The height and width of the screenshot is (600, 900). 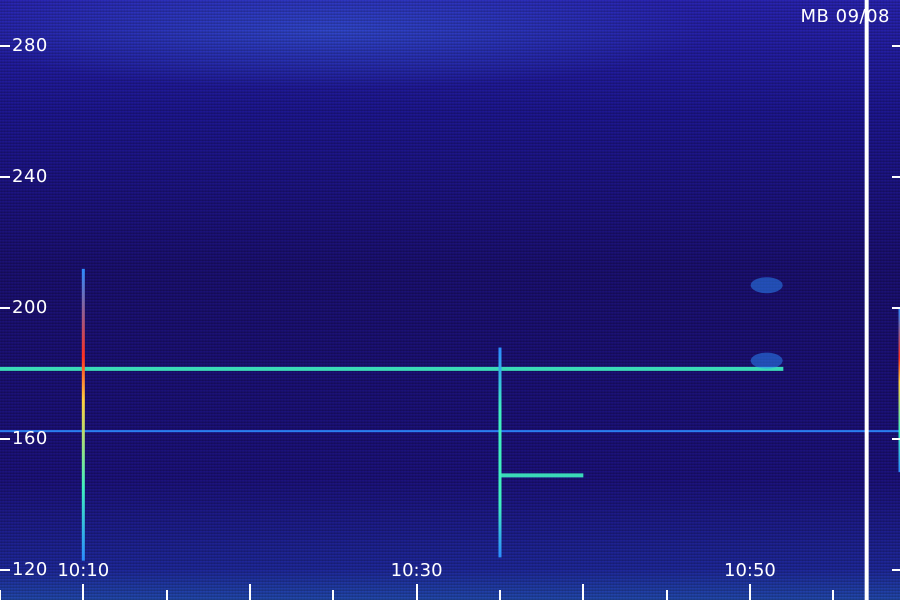 What do you see at coordinates (416, 570) in the screenshot?
I see `x-tick-label-1030: 10:30` at bounding box center [416, 570].